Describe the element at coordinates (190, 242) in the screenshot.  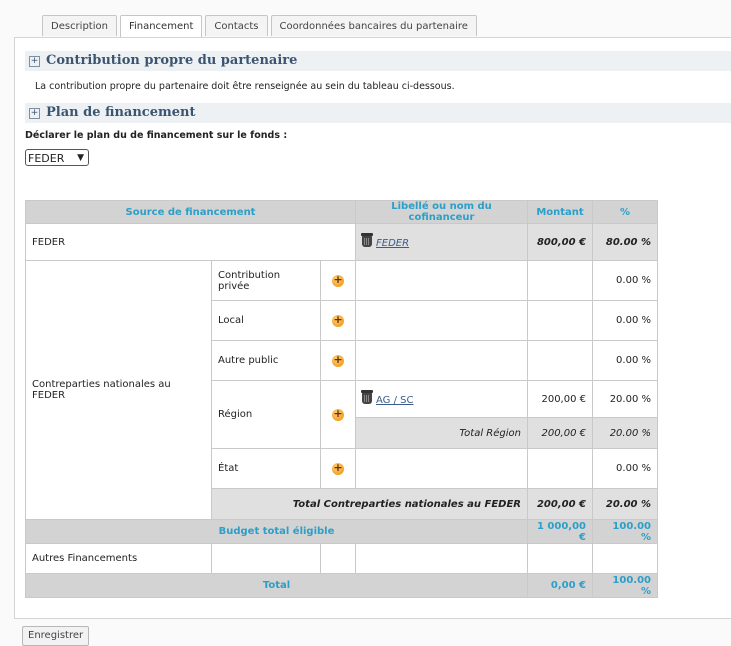
I see `feder-label: FEDER` at that location.